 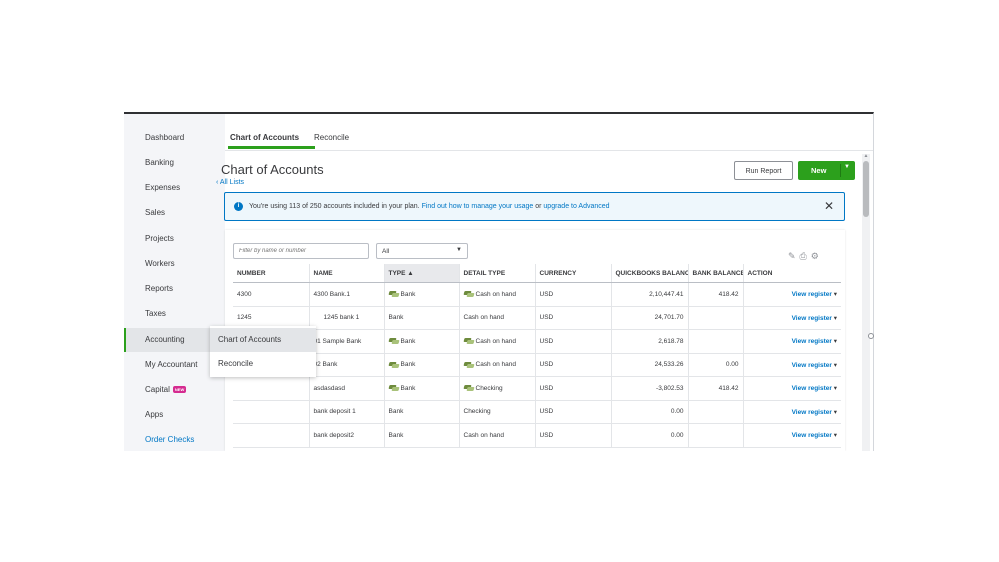 I want to click on cell-name: 4300 Bank.1, so click(x=346, y=294).